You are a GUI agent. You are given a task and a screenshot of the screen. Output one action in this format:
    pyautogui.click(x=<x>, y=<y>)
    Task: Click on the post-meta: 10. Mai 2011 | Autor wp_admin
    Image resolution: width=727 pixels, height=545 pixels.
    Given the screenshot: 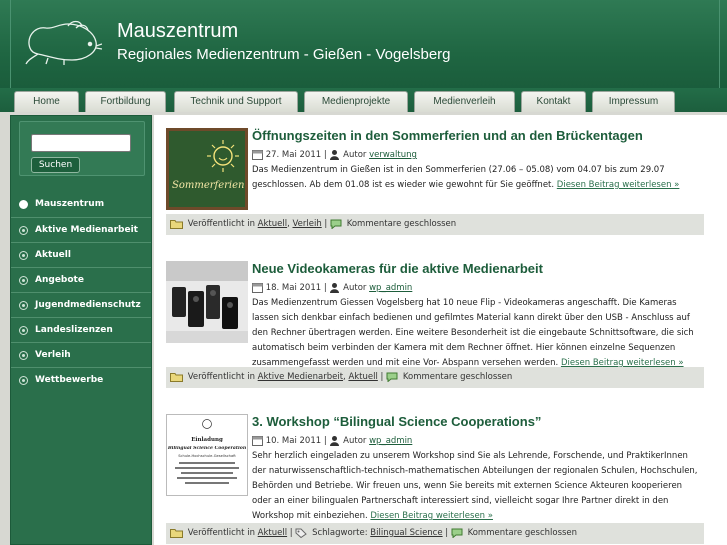 What is the action you would take?
    pyautogui.click(x=332, y=440)
    